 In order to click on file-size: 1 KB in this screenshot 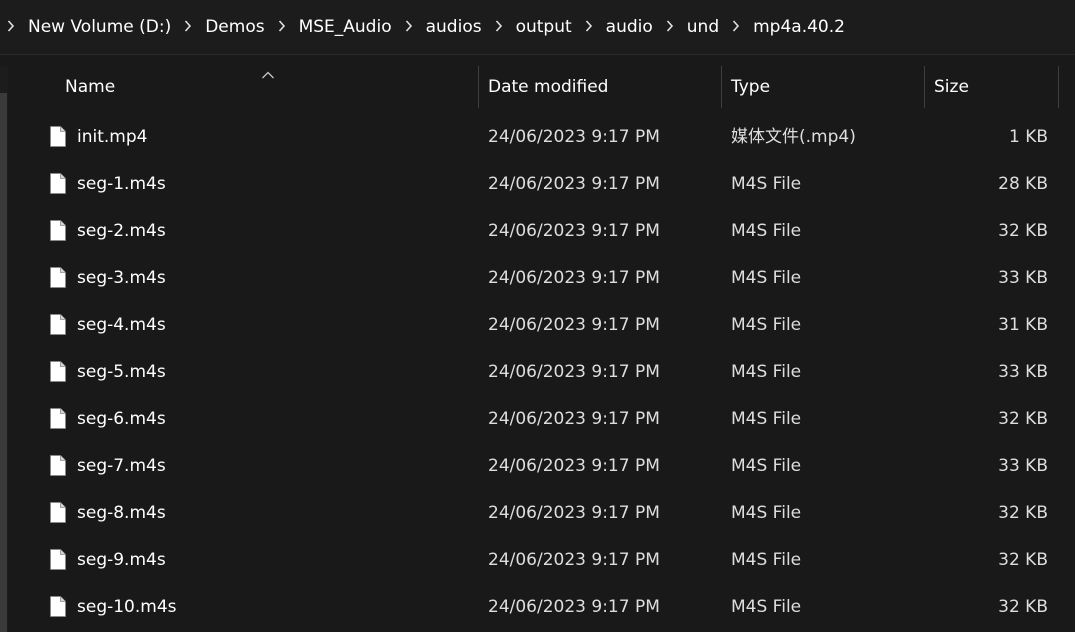, I will do `click(1028, 137)`.